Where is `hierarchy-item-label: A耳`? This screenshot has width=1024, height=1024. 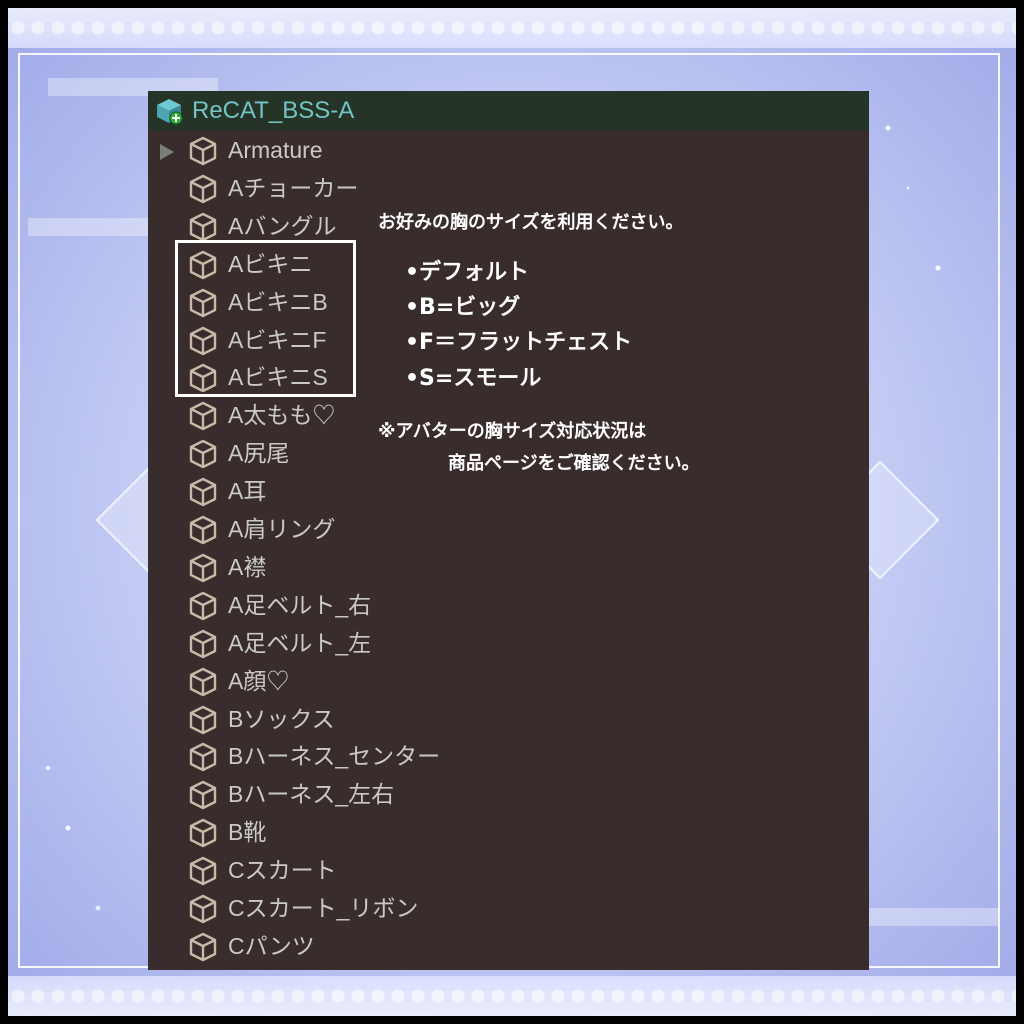
hierarchy-item-label: A耳 is located at coordinates (247, 491).